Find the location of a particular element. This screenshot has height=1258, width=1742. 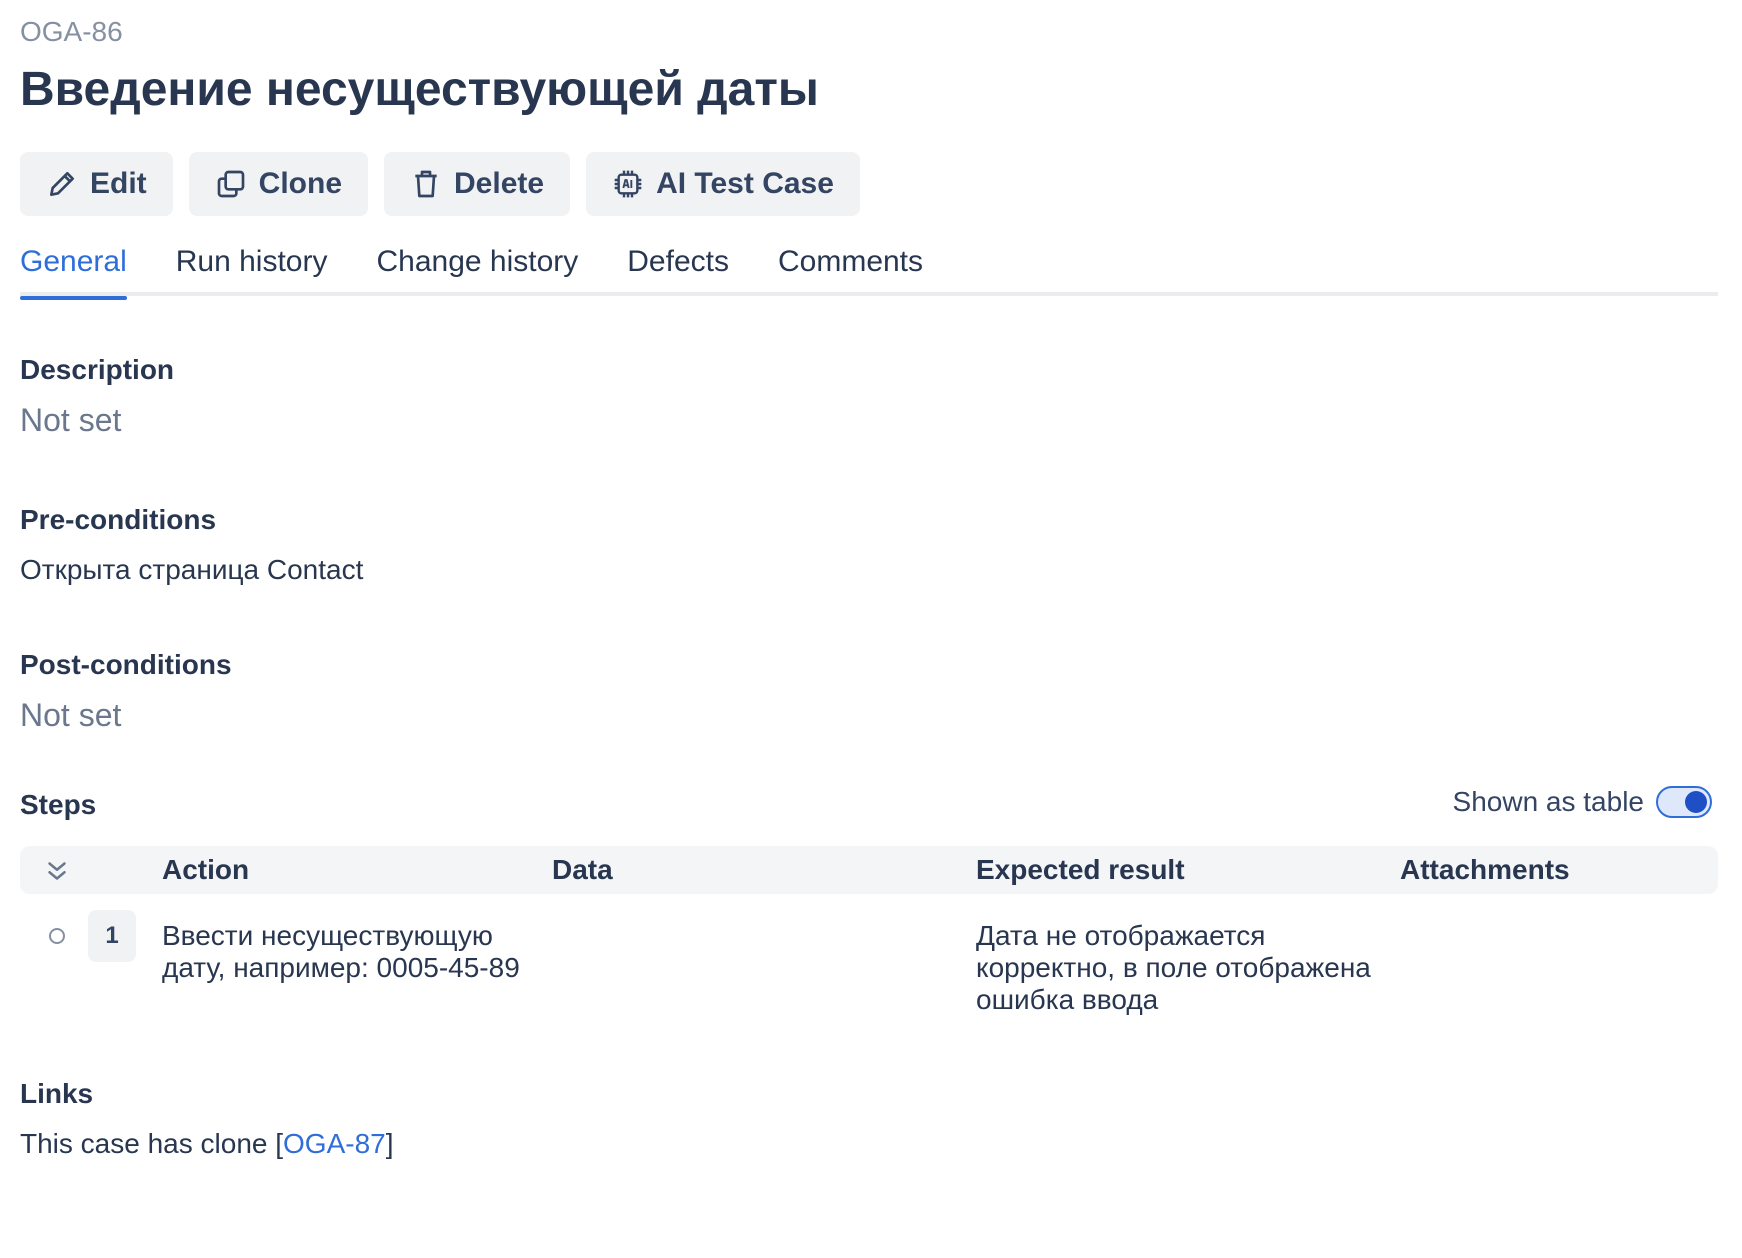

ai-test-case-button: AI Test Case is located at coordinates (723, 184).